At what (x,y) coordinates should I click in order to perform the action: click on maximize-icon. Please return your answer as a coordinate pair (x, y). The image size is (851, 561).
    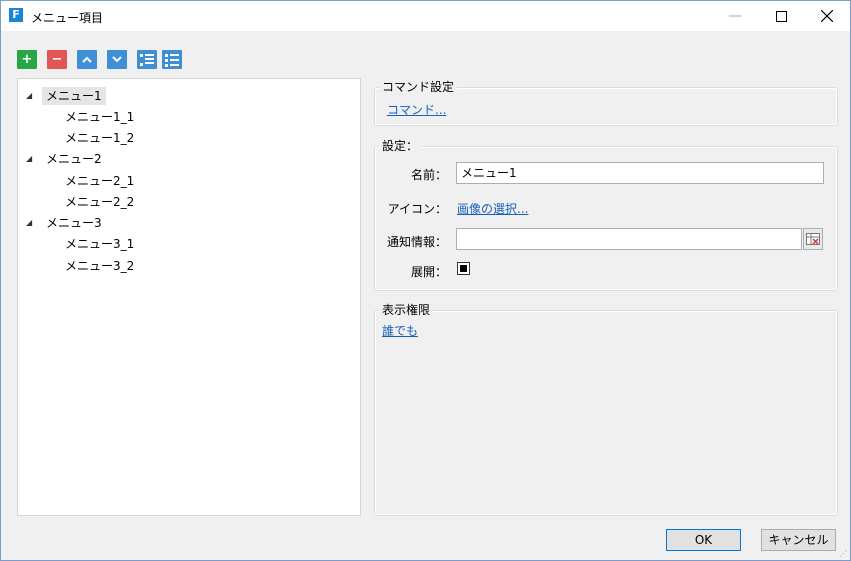
    Looking at the image, I should click on (781, 16).